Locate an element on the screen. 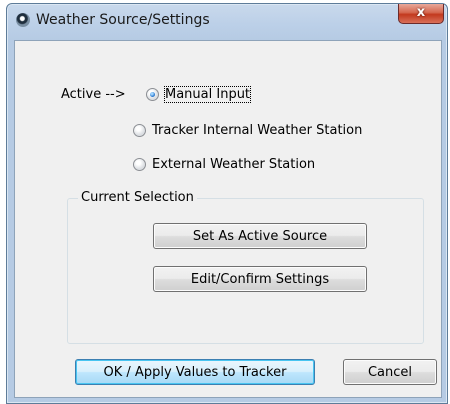 The width and height of the screenshot is (450, 404). radio-label: Manual Input is located at coordinates (207, 94).